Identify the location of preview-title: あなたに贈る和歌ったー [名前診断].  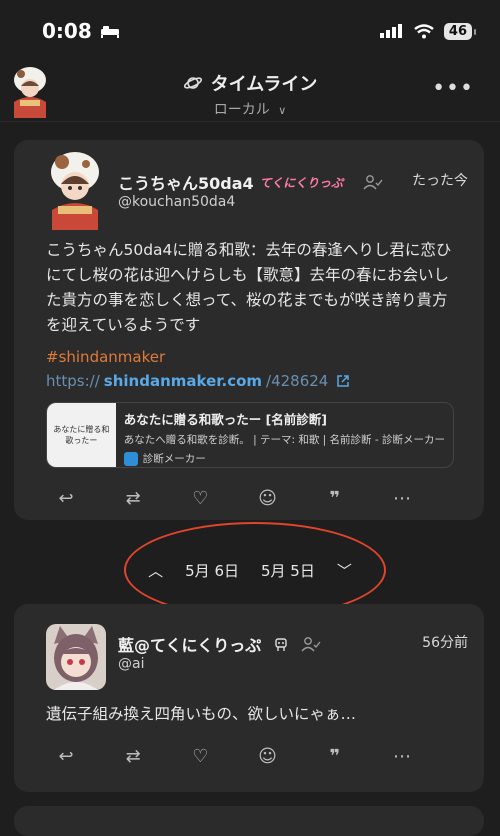
(225, 419).